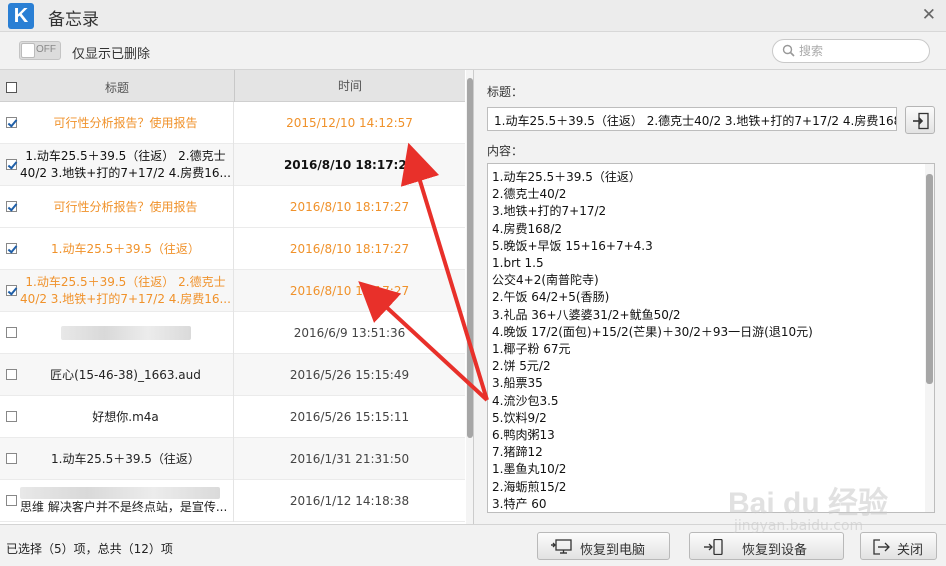 The height and width of the screenshot is (566, 946). I want to click on content-line: 4.房费168/2, so click(527, 228).